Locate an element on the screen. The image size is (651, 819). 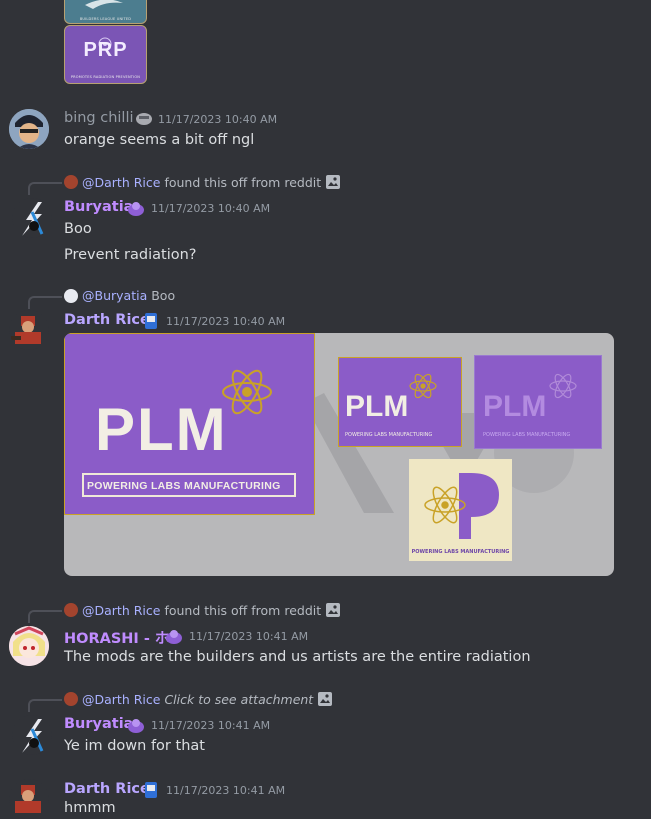
reply-mention: @Buryatia is located at coordinates (114, 295).